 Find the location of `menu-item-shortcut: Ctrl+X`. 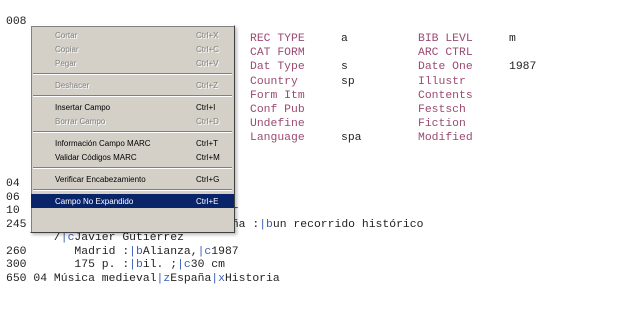

menu-item-shortcut: Ctrl+X is located at coordinates (207, 35).